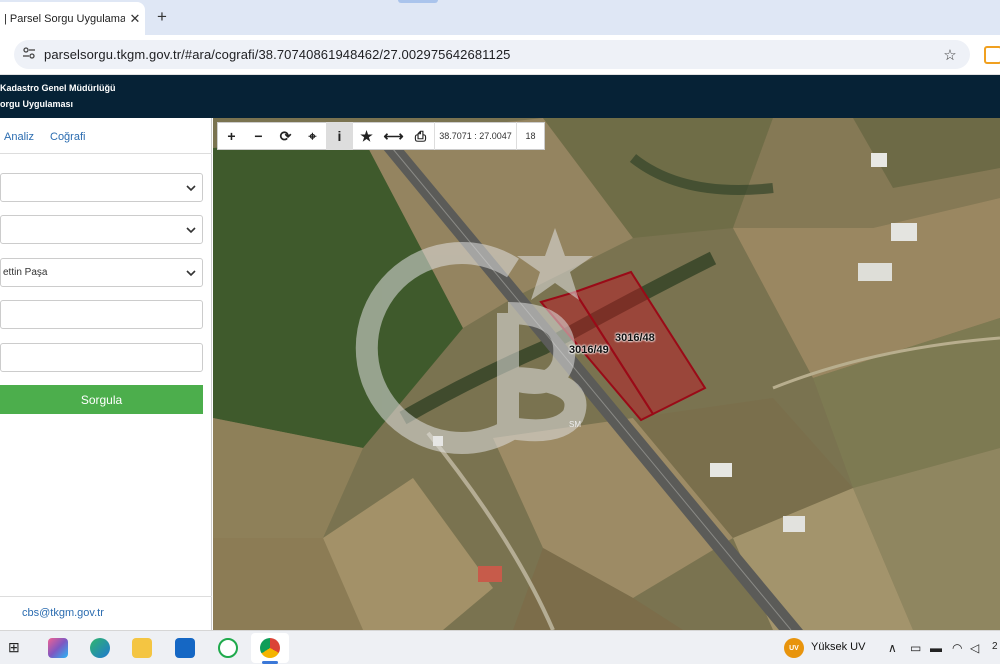 This screenshot has width=1000, height=664. What do you see at coordinates (285, 136) in the screenshot?
I see `refresh-icon: ⟳` at bounding box center [285, 136].